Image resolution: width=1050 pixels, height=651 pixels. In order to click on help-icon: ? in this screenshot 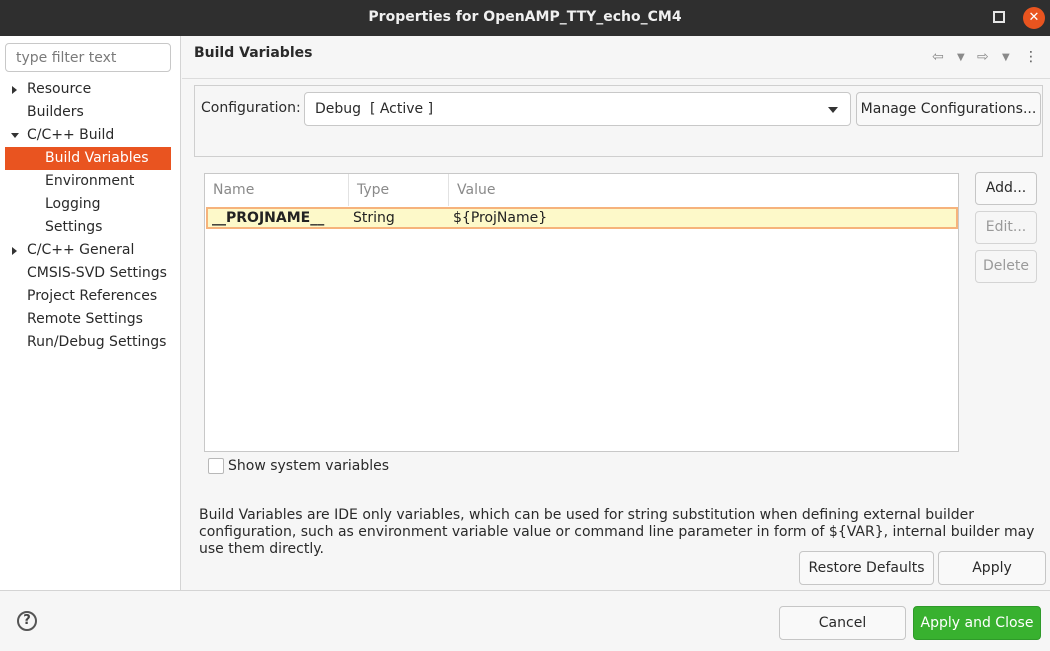, I will do `click(27, 621)`.